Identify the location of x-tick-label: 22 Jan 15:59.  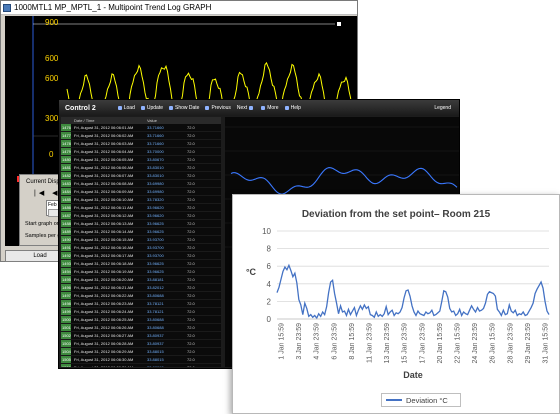
(458, 343).